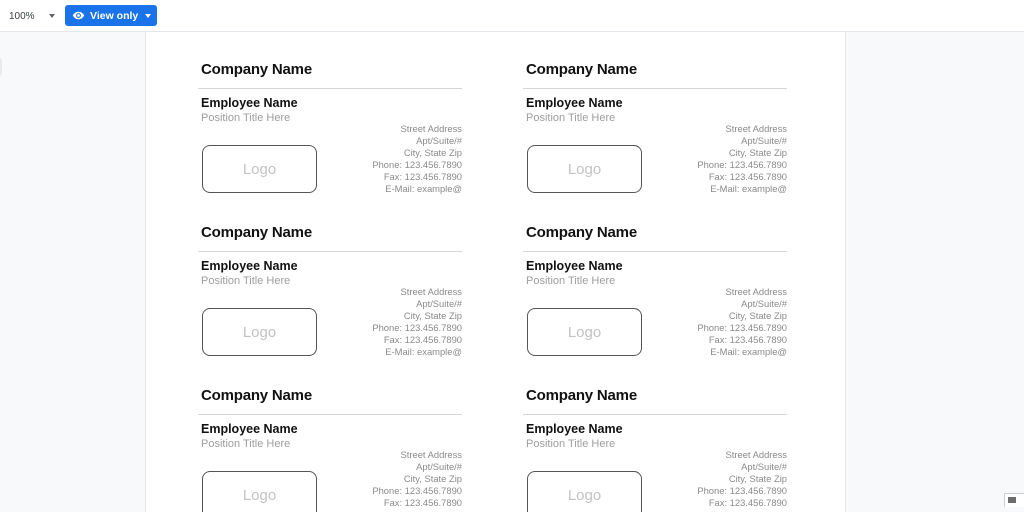 The width and height of the screenshot is (1024, 512). I want to click on view-only-button: View only, so click(111, 15).